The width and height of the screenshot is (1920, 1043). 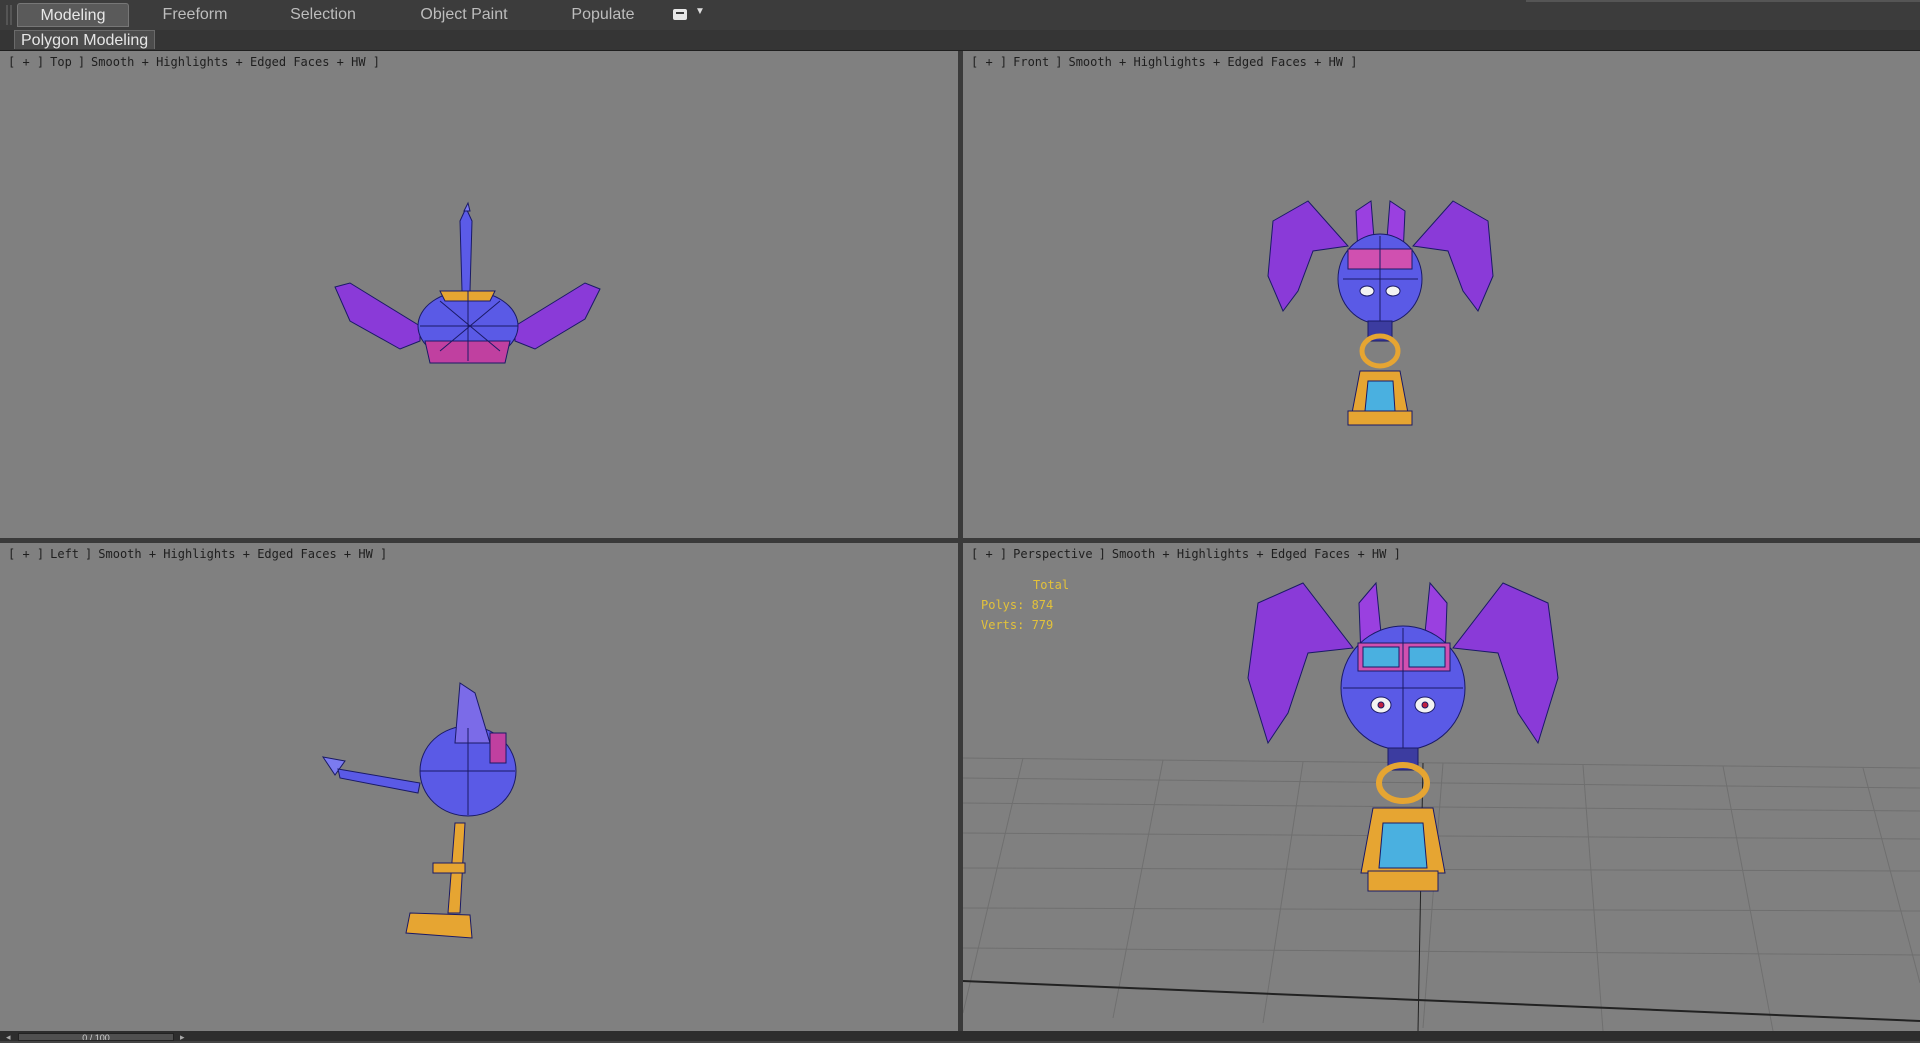 What do you see at coordinates (9, 15) in the screenshot?
I see `ribbon-grip` at bounding box center [9, 15].